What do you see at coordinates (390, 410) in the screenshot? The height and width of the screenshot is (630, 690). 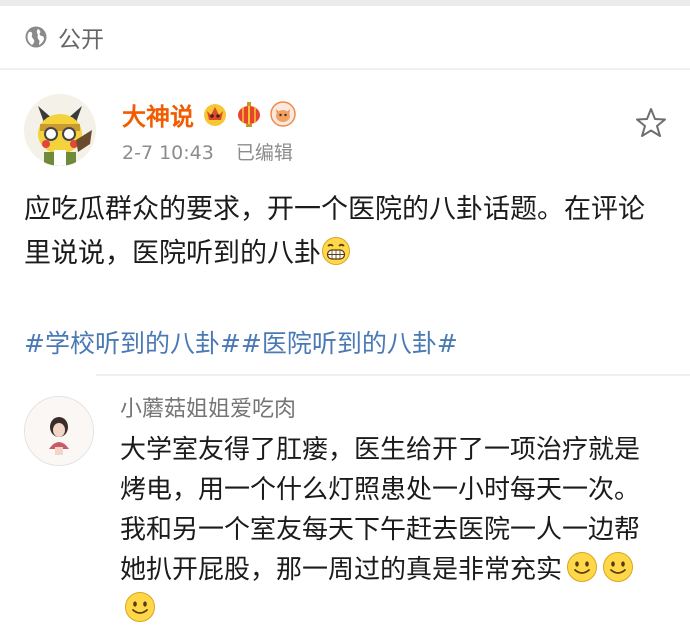 I see `commenter-name: 小蘑菇姐姐爱吃肉` at bounding box center [390, 410].